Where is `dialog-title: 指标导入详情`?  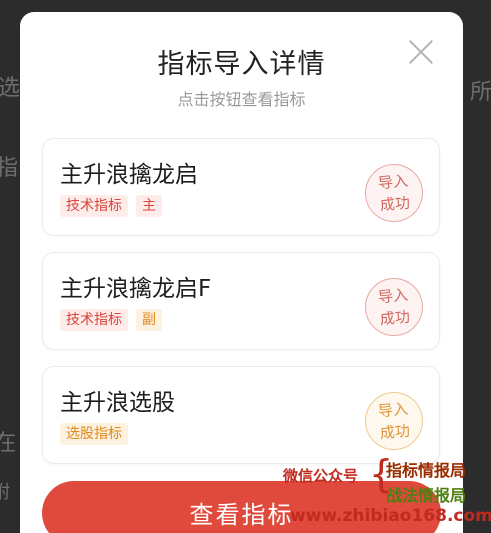 dialog-title: 指标导入详情 is located at coordinates (241, 64).